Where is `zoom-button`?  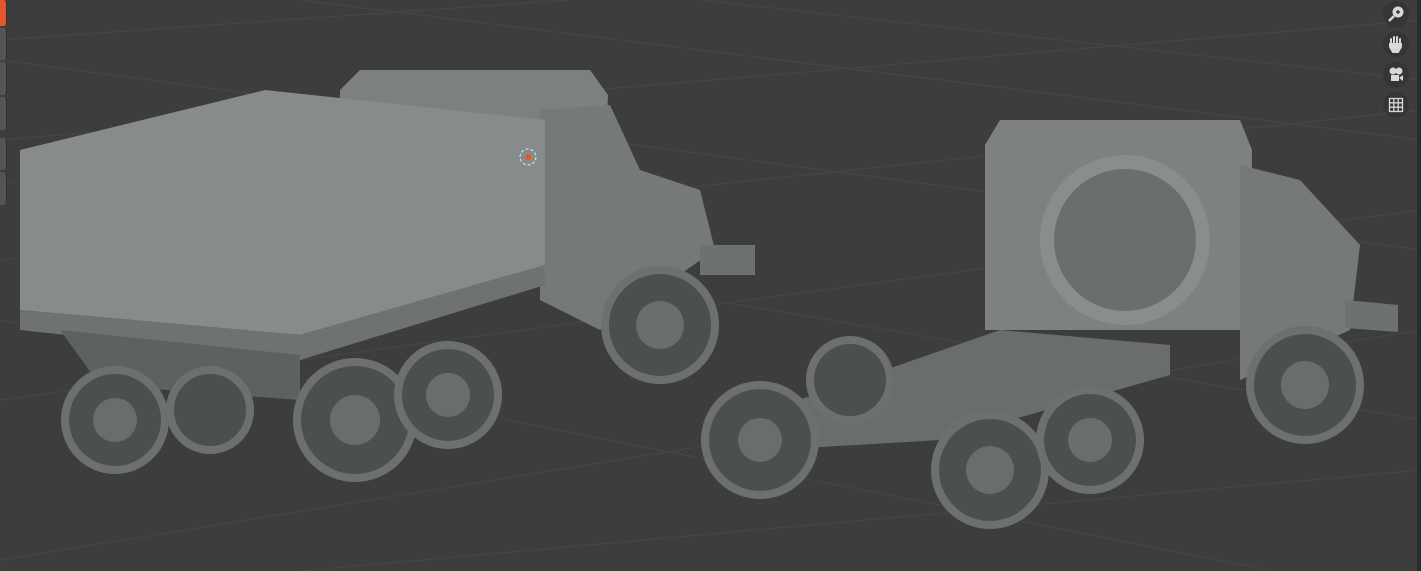
zoom-button is located at coordinates (1396, 14).